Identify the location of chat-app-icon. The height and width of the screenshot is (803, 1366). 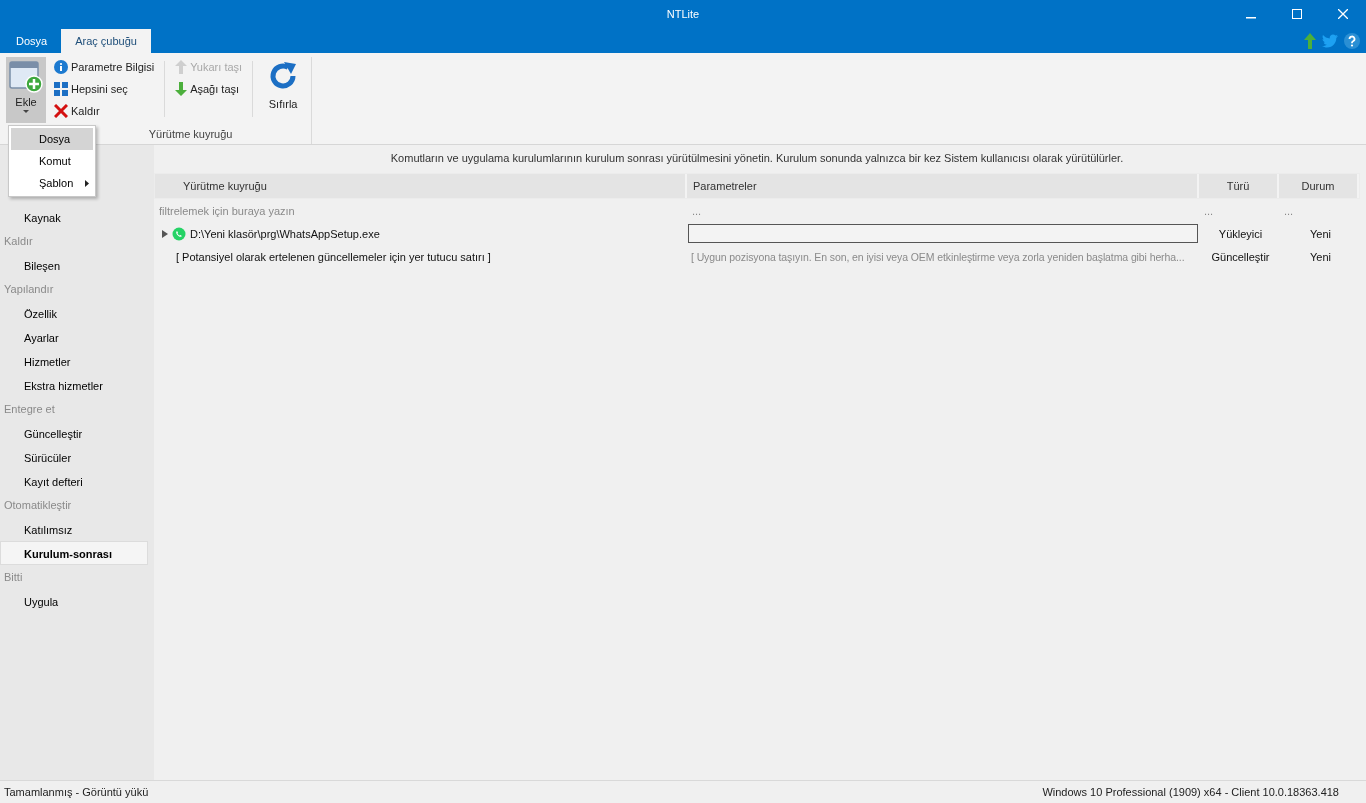
(179, 233).